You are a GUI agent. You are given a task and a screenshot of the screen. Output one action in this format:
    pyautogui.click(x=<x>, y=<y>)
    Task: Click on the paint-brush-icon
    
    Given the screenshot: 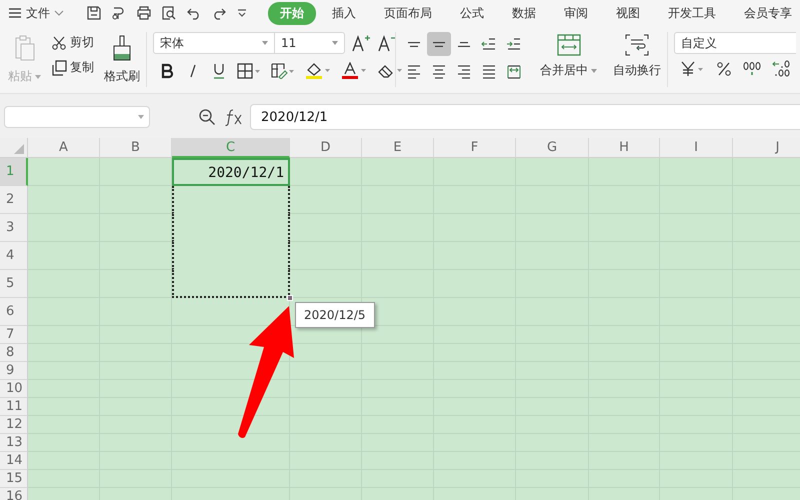 What is the action you would take?
    pyautogui.click(x=122, y=48)
    